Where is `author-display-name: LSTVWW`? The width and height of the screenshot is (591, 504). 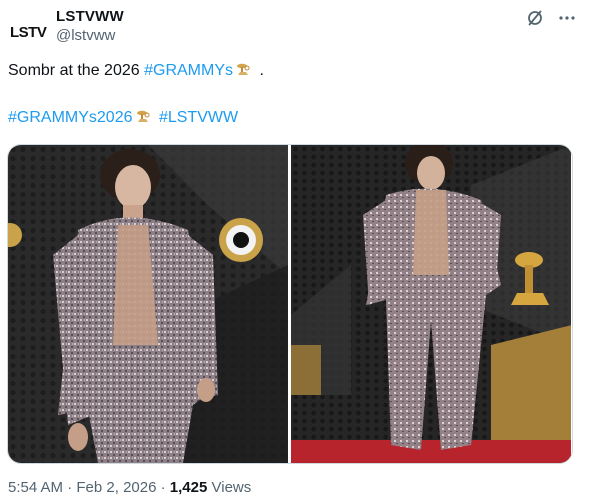 author-display-name: LSTVWW is located at coordinates (90, 16).